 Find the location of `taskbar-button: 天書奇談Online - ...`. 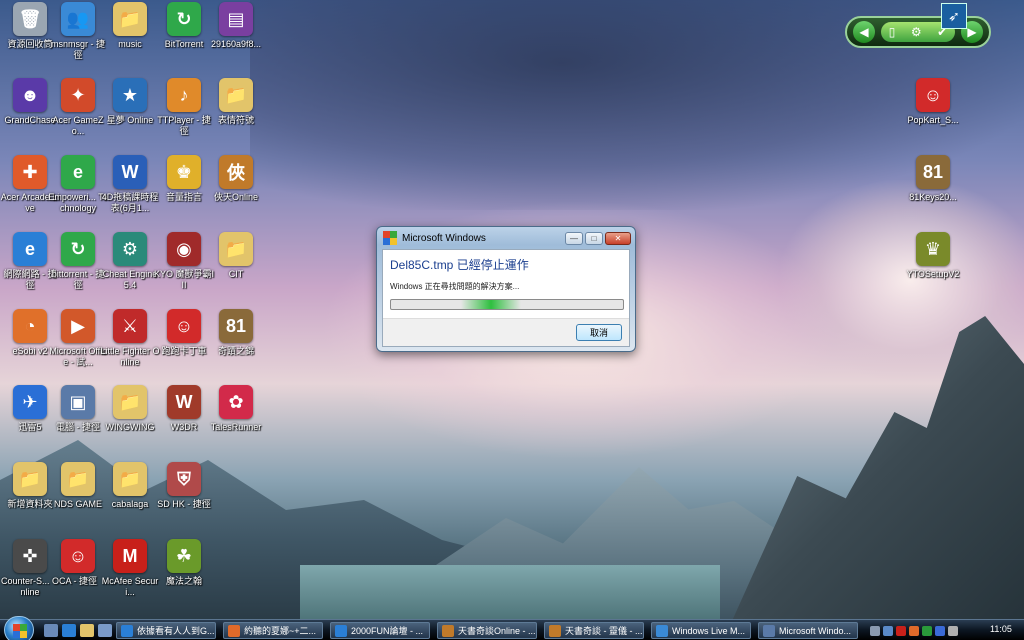

taskbar-button: 天書奇談Online - ... is located at coordinates (487, 630).